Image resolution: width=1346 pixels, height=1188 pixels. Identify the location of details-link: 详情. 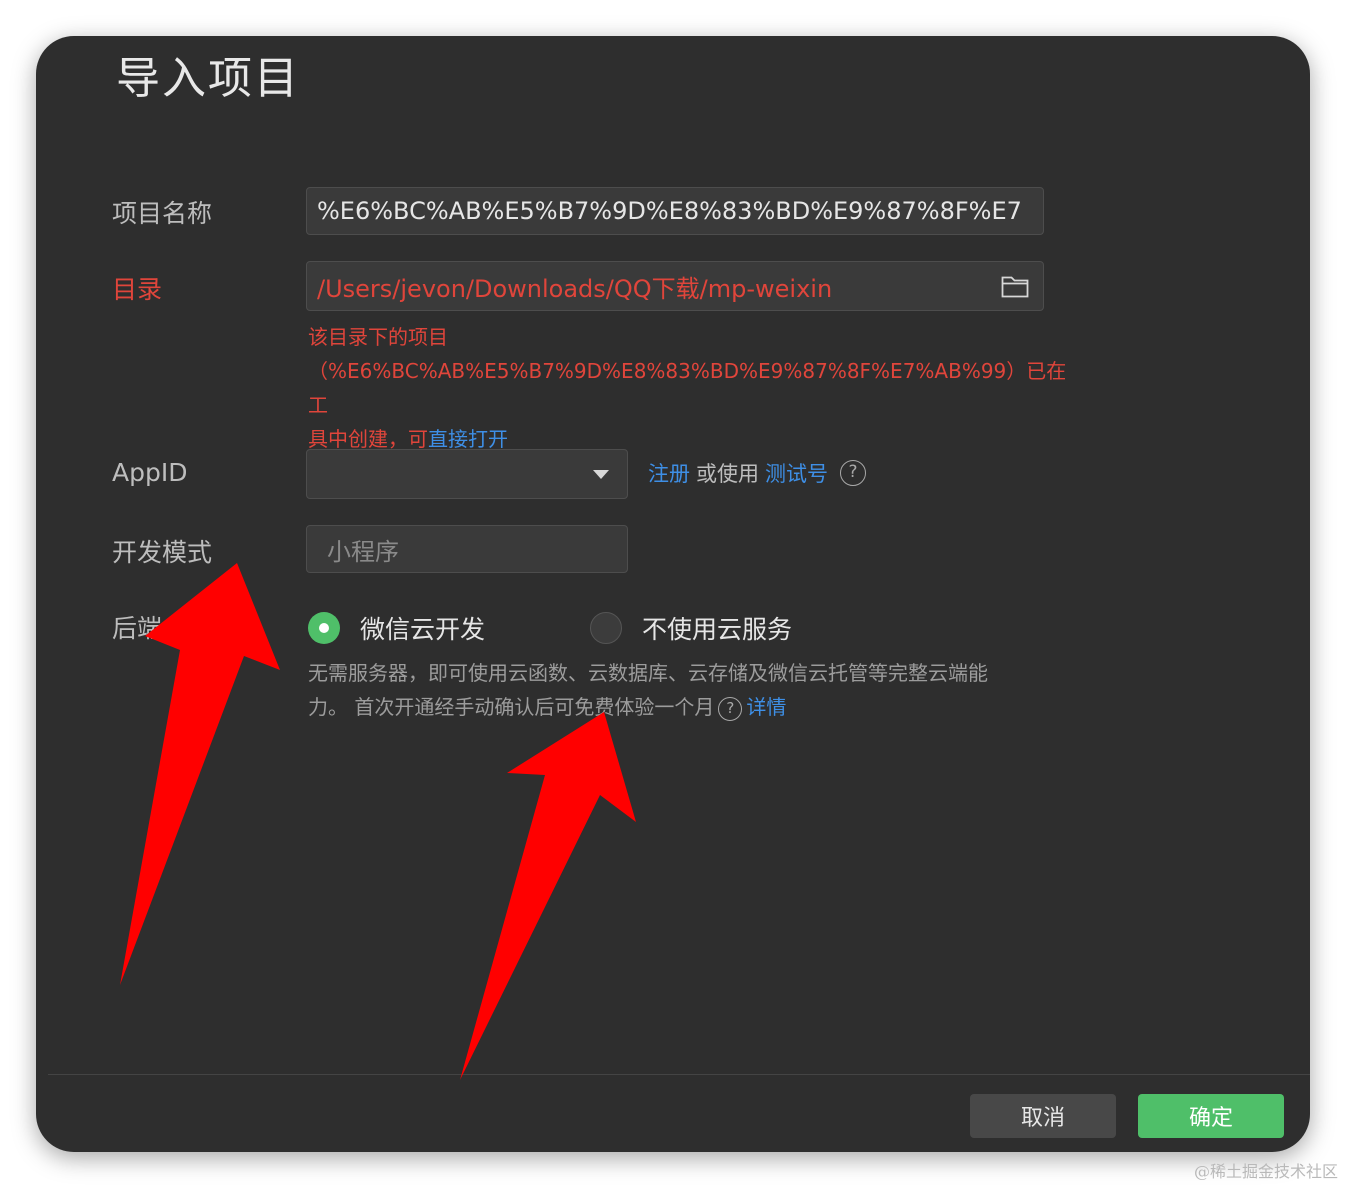
(766, 707).